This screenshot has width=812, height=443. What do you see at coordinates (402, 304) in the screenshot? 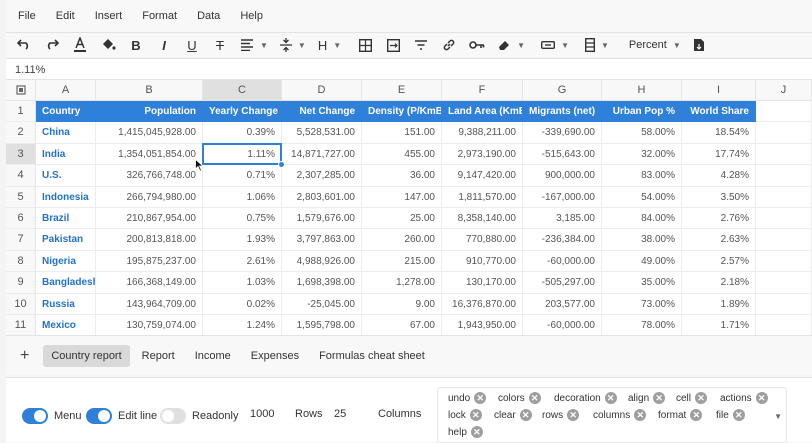
I see `table-cell: 9.00` at bounding box center [402, 304].